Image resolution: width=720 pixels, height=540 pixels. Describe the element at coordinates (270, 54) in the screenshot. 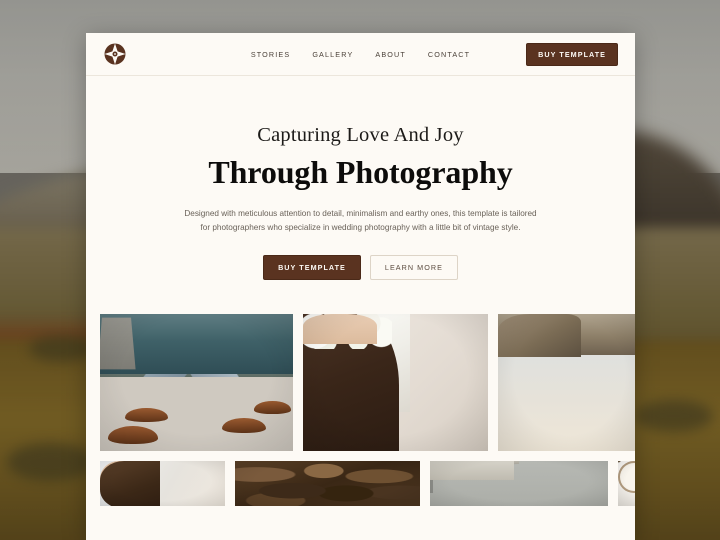

I see `nav-link-stories: STORIES` at that location.